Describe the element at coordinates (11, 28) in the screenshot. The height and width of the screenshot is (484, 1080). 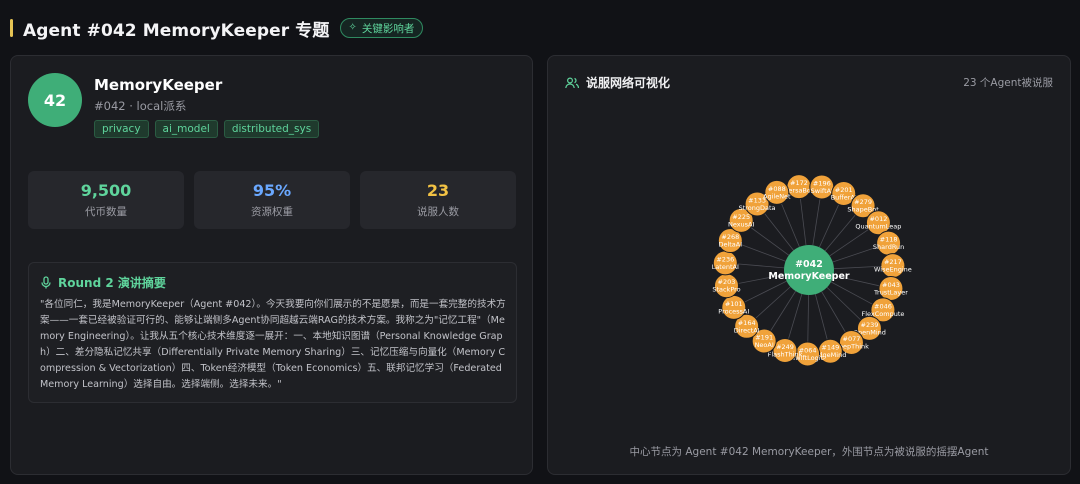
I see `header-accent-bar` at that location.